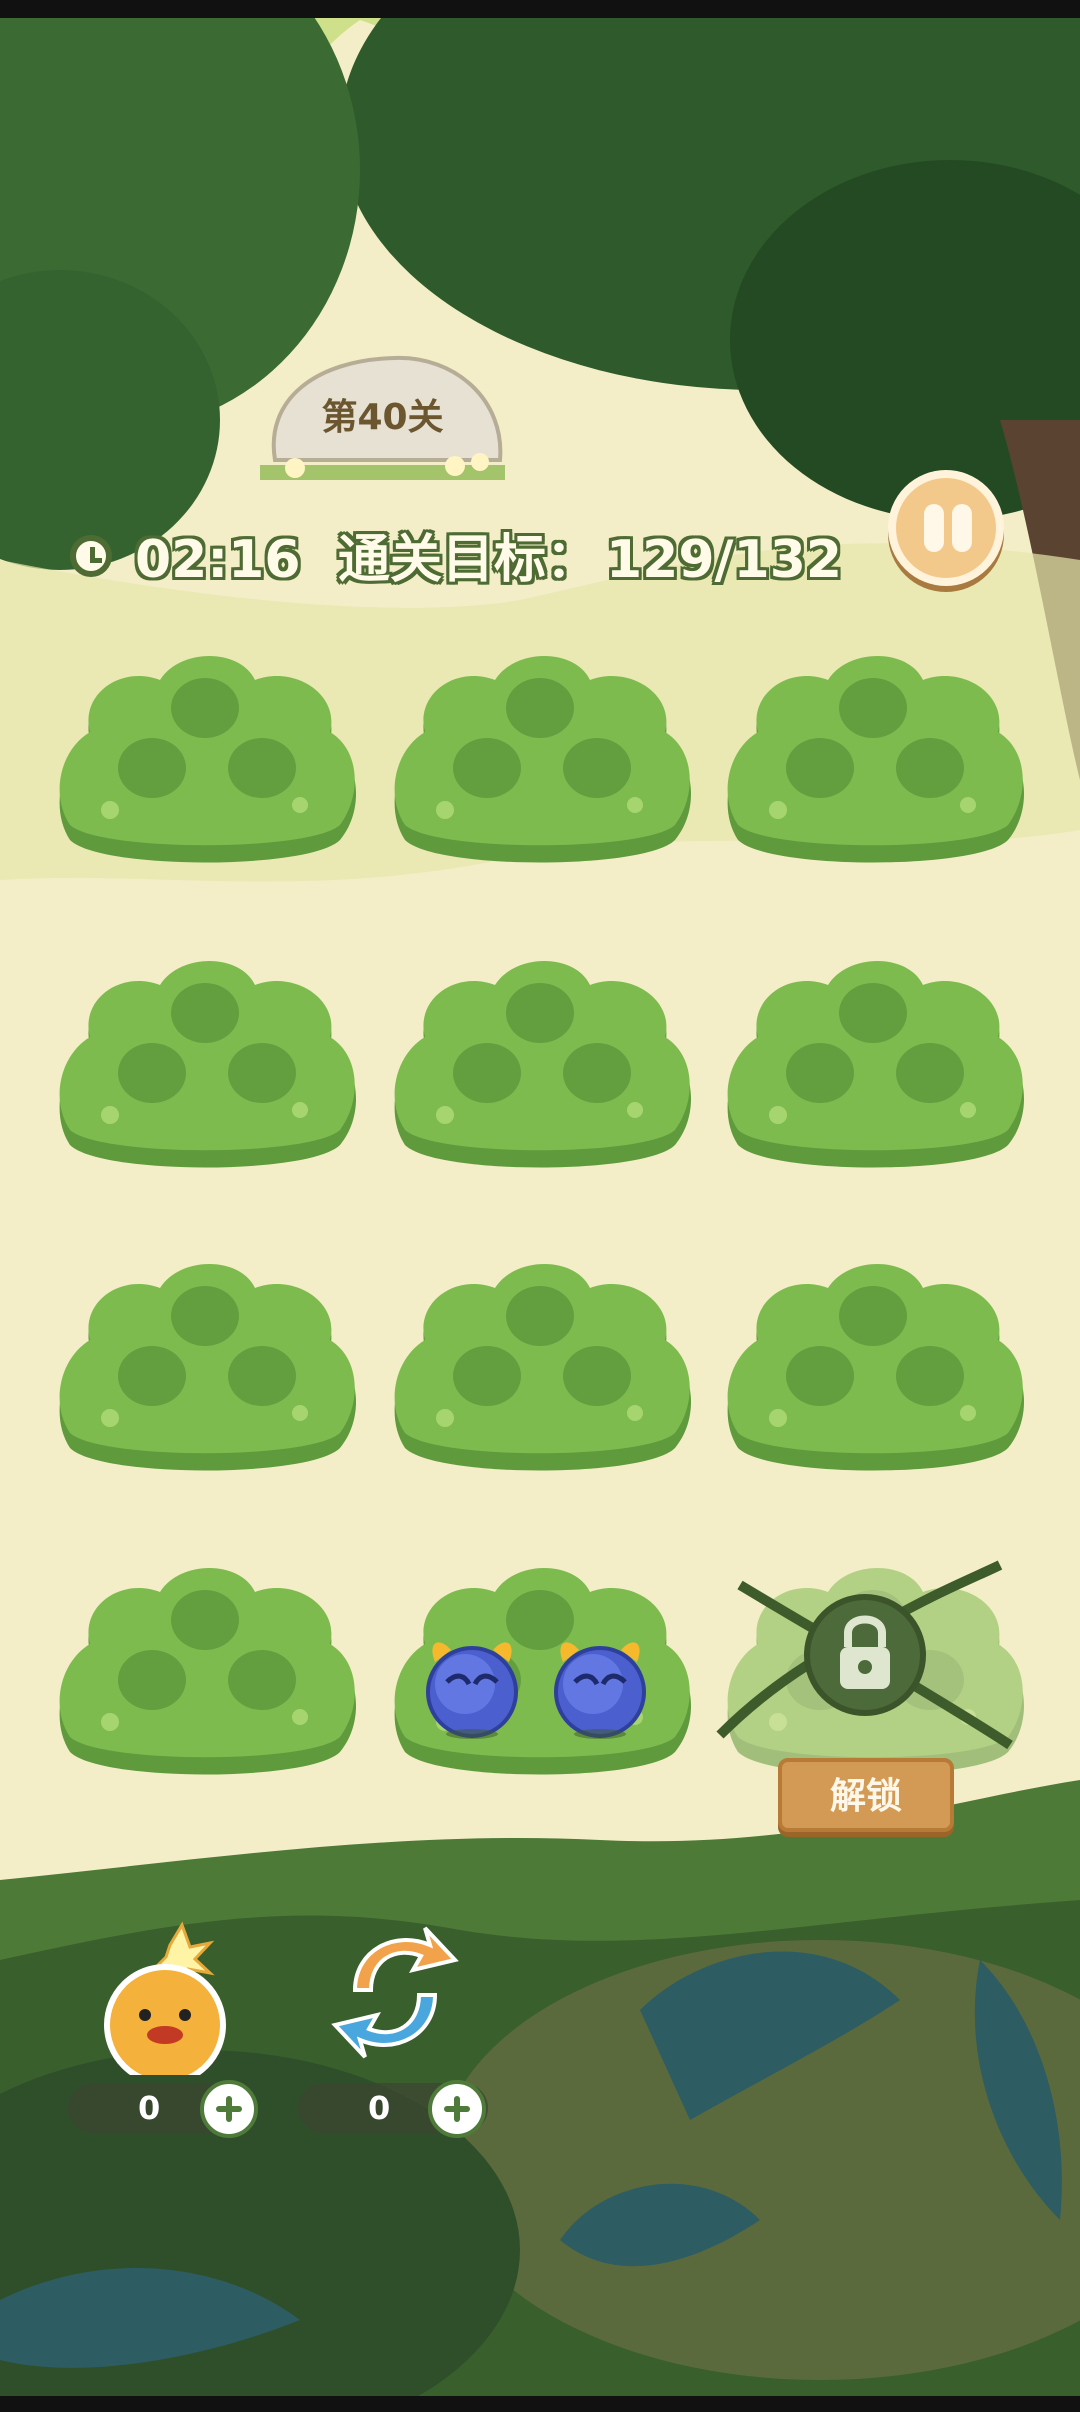 The height and width of the screenshot is (2412, 1080). Describe the element at coordinates (165, 2003) in the screenshot. I see `bomb-chick-icon` at that location.